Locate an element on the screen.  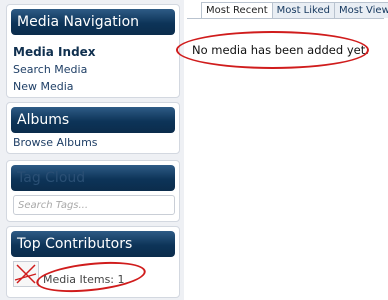
media-tabs: Most Recent Most Liked Most Viewed is located at coordinates (294, 10).